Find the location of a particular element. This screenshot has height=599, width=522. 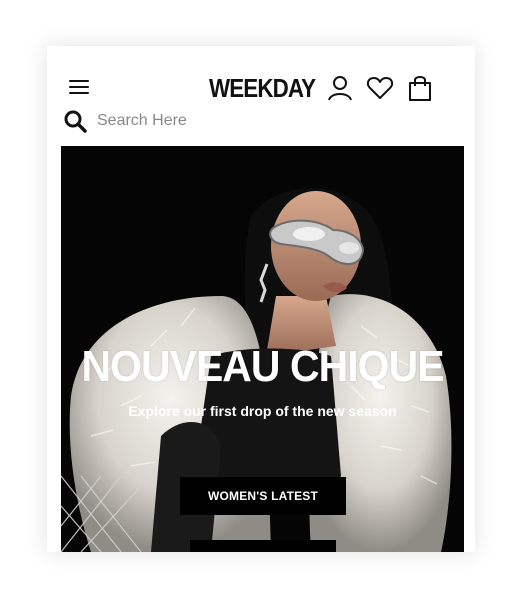

weekday-logo: WEEKDAY is located at coordinates (262, 88).